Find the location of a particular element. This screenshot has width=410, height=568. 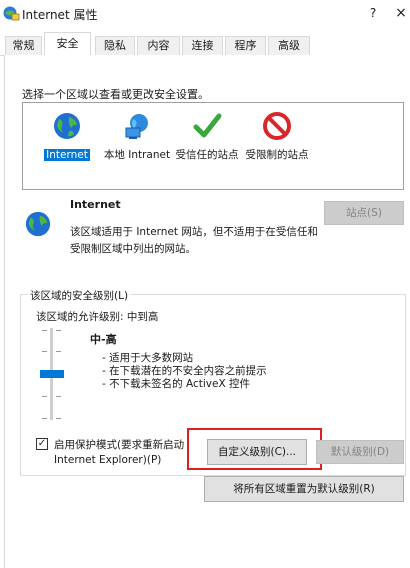

zone-trusted-sites: 受信任的站点 is located at coordinates (207, 146).